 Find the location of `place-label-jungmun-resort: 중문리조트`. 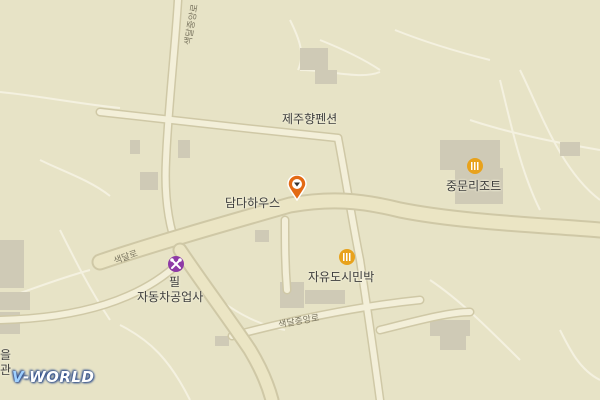

place-label-jungmun-resort: 중문리조트 is located at coordinates (473, 185).